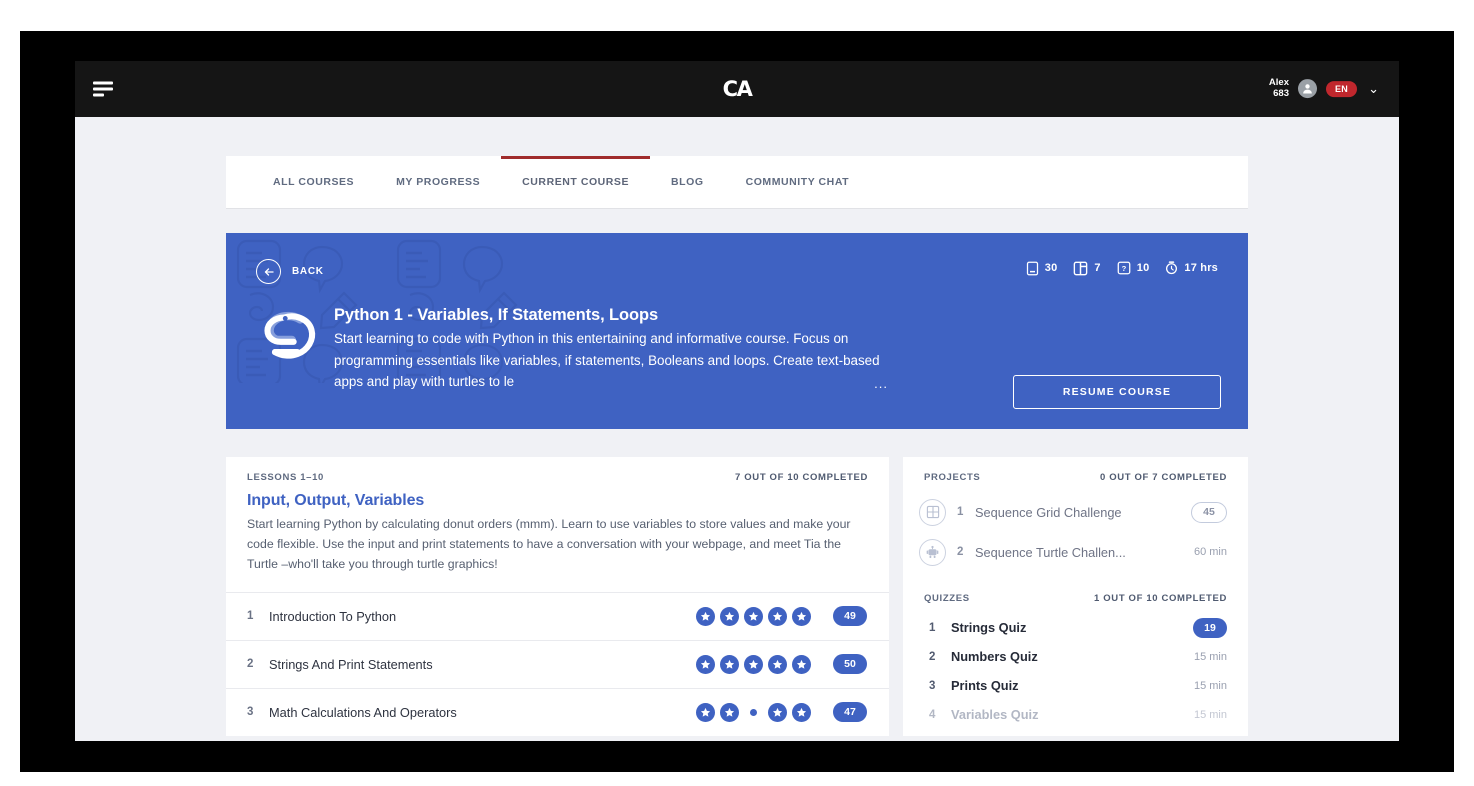 This screenshot has height=786, width=1474. Describe the element at coordinates (1117, 392) in the screenshot. I see `resume-course-button: RESUME COURSE` at that location.